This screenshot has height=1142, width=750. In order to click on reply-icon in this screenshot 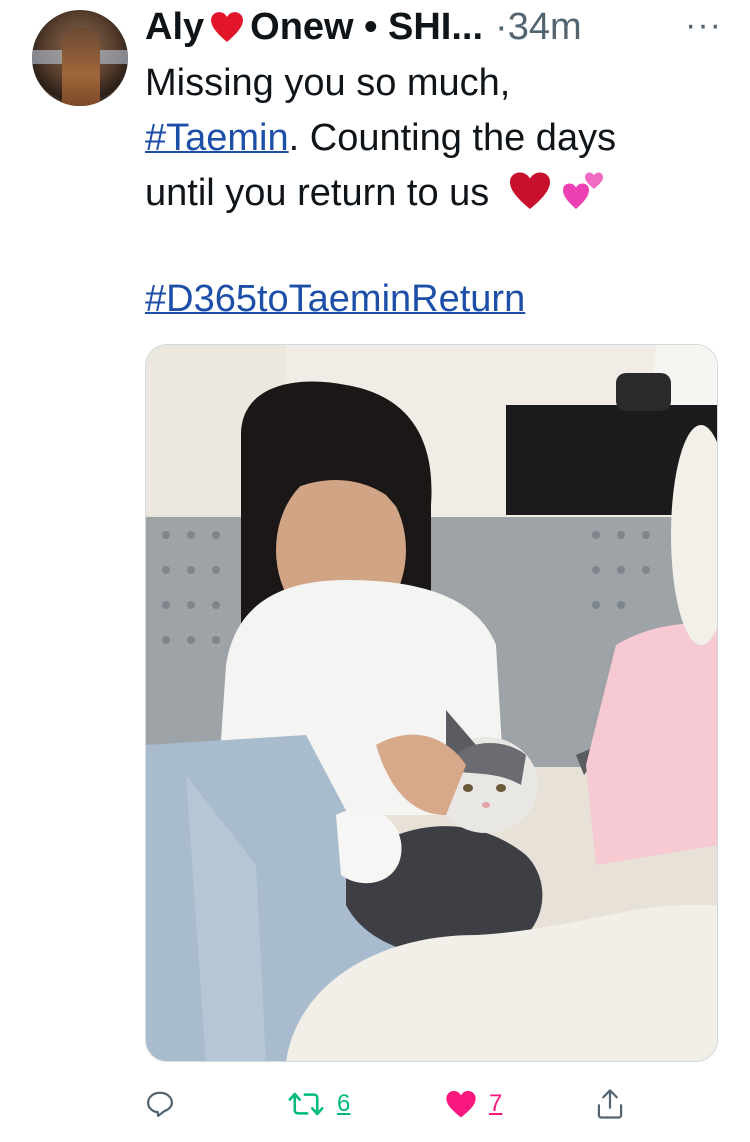, I will do `click(160, 1104)`.